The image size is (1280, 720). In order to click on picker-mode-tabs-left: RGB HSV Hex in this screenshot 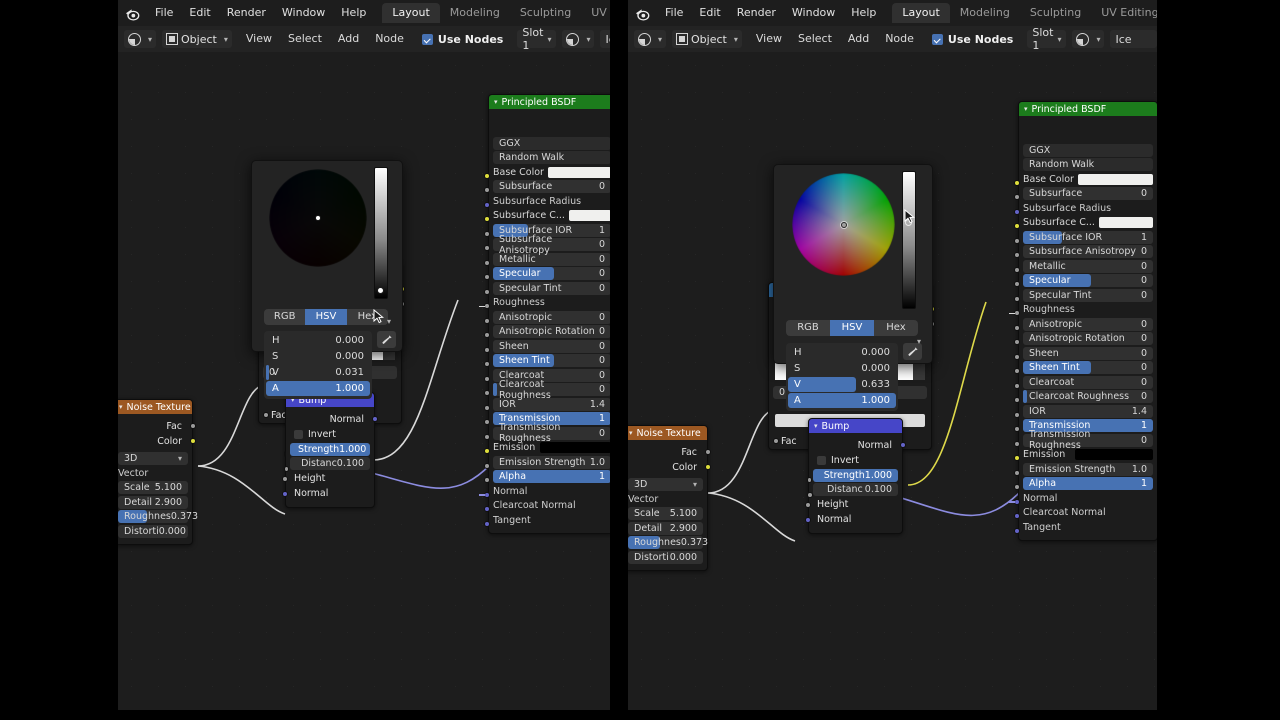, I will do `click(326, 317)`.